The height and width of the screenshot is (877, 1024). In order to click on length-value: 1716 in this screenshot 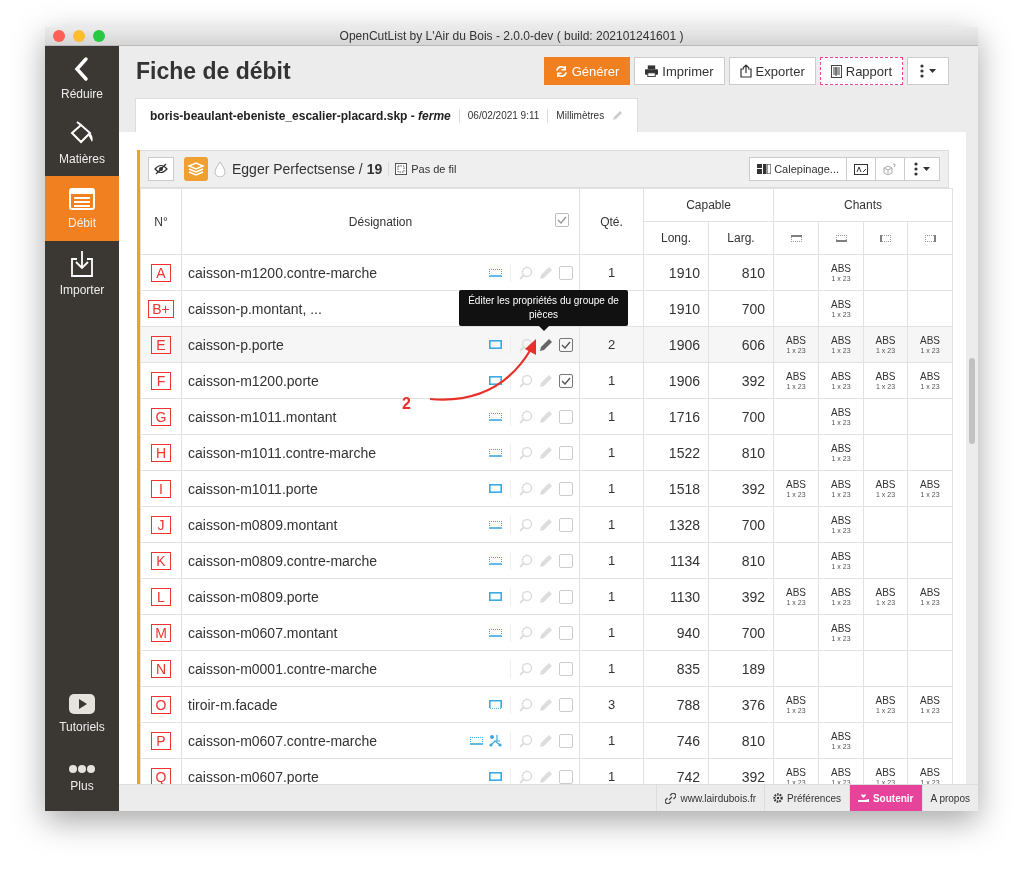, I will do `click(684, 416)`.